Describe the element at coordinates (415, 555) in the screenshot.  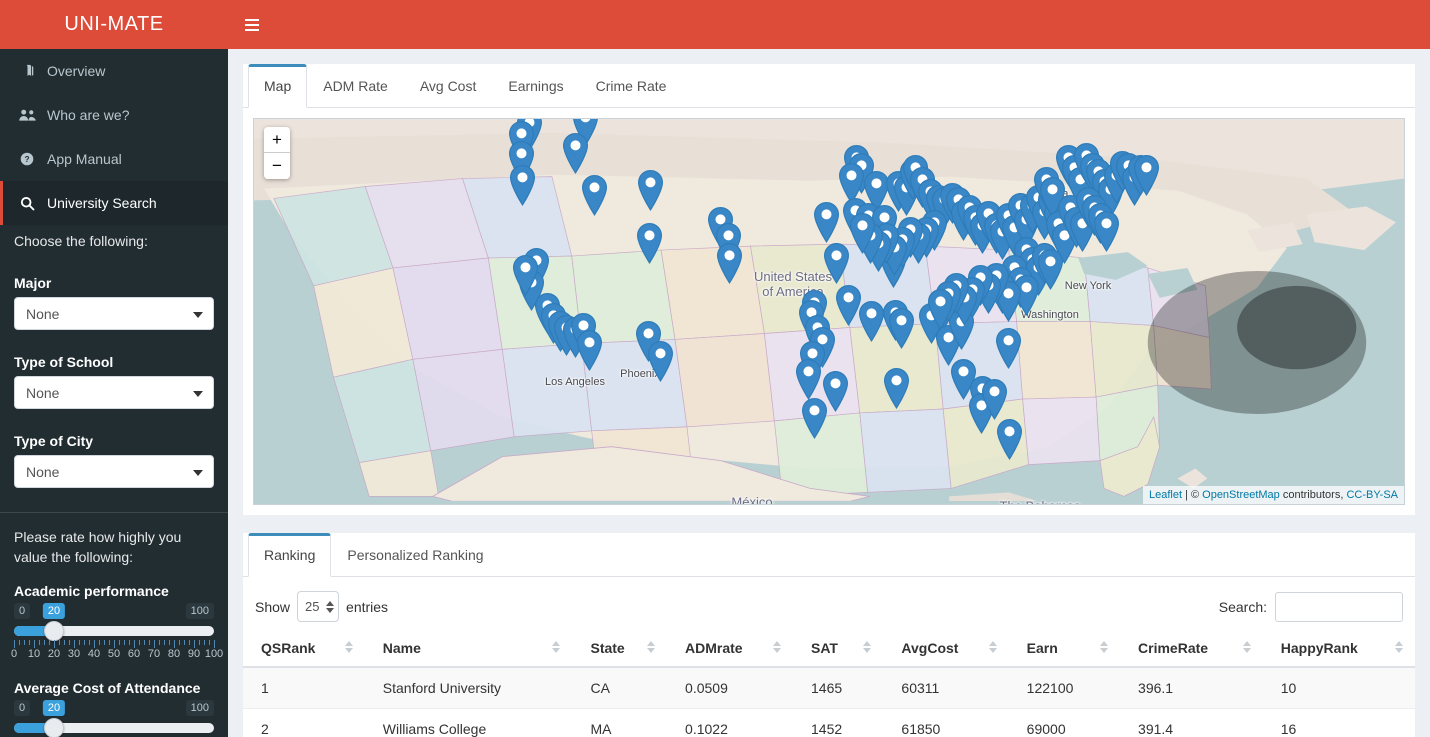
I see `tab-personalized-ranking: Personalized Ranking` at that location.